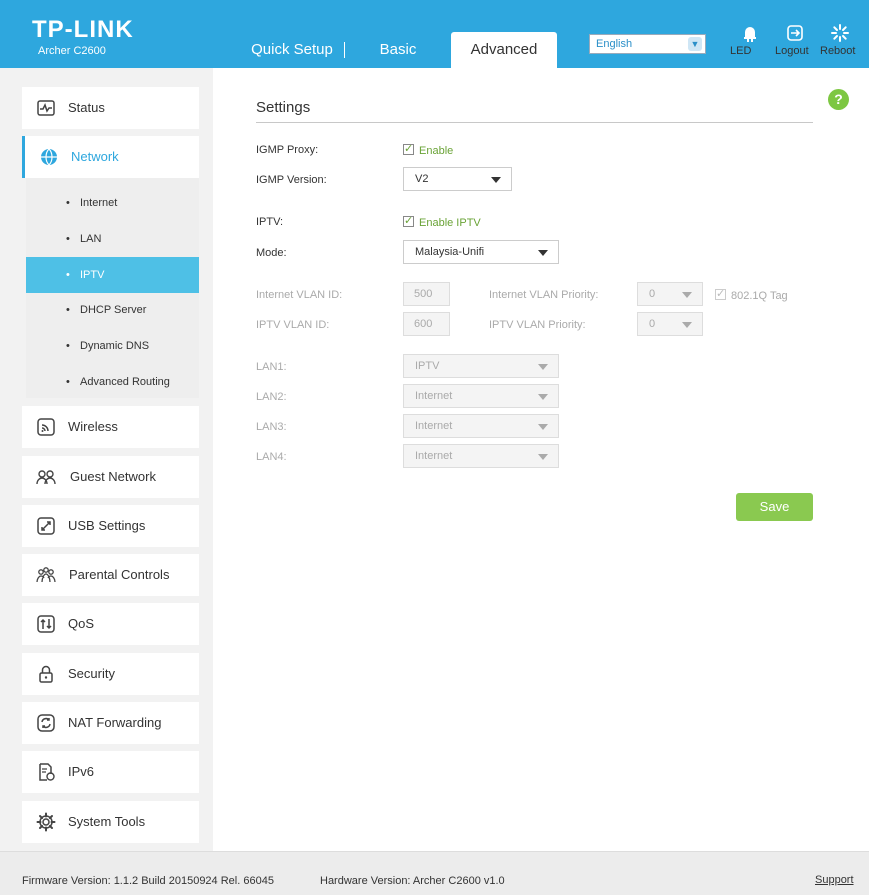  I want to click on sidebar-item-network: Network, so click(110, 157).